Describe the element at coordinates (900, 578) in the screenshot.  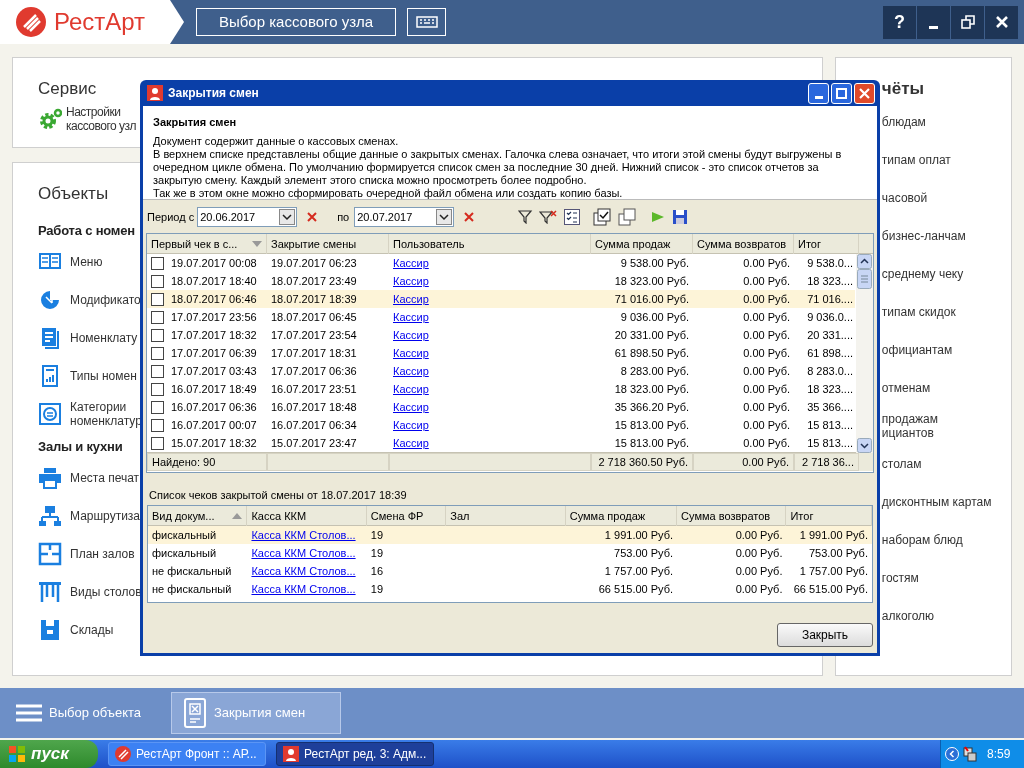
I see `report-item: гостям` at that location.